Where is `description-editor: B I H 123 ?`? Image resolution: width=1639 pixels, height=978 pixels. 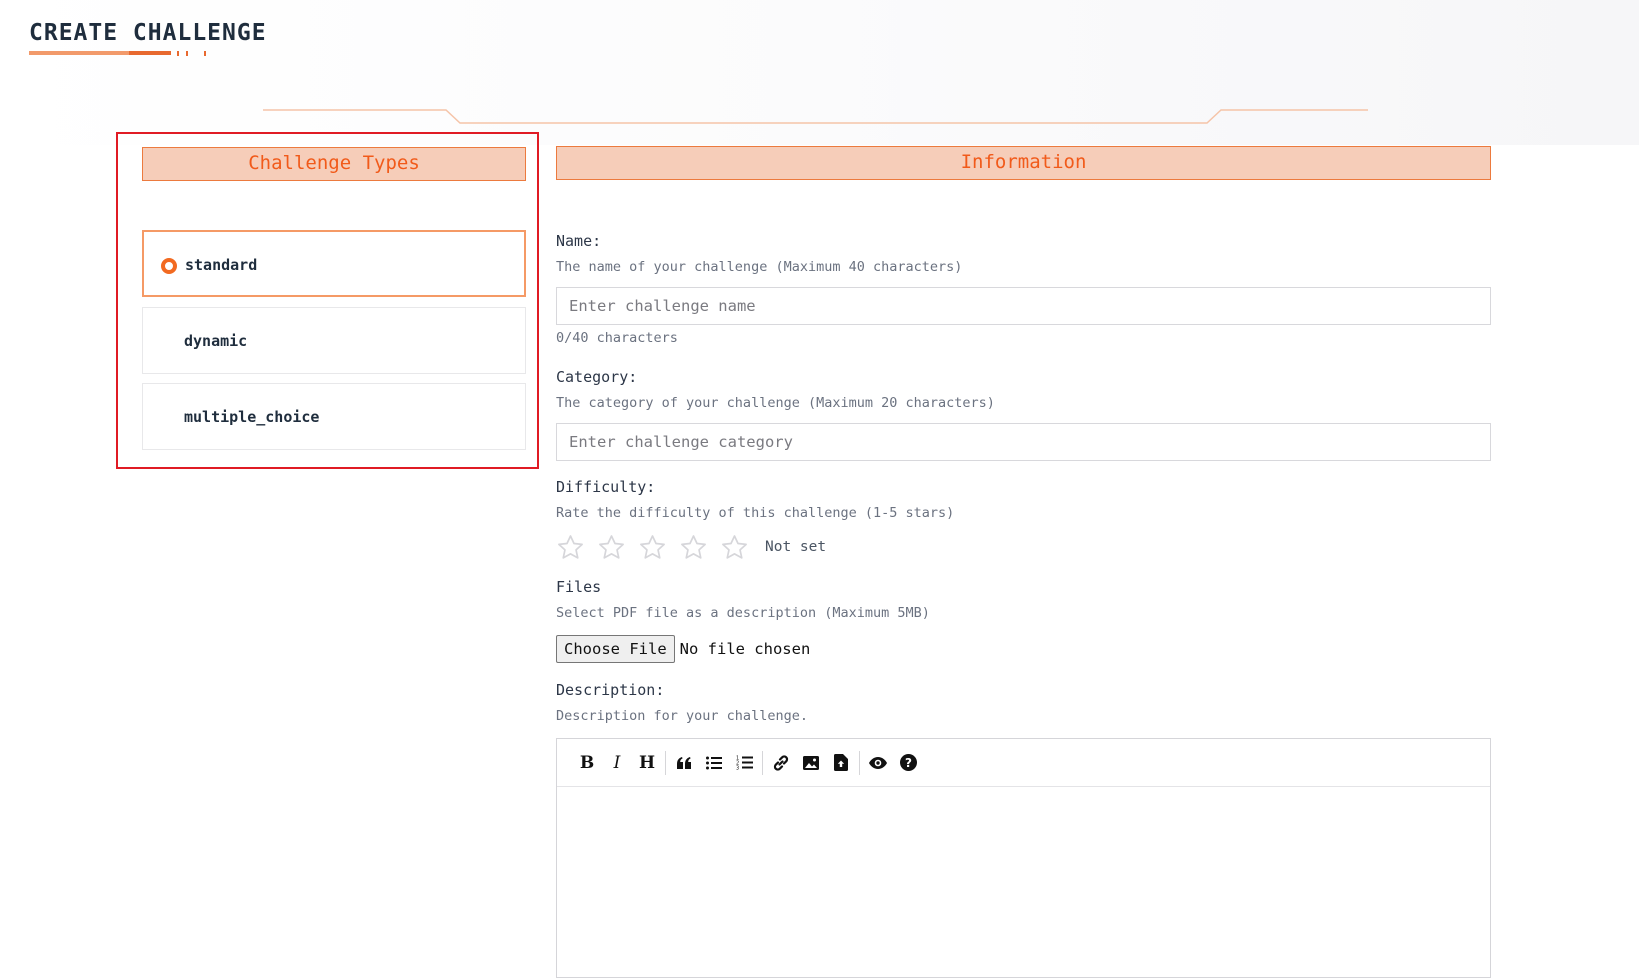
description-editor: B I H 123 ? is located at coordinates (1023, 858).